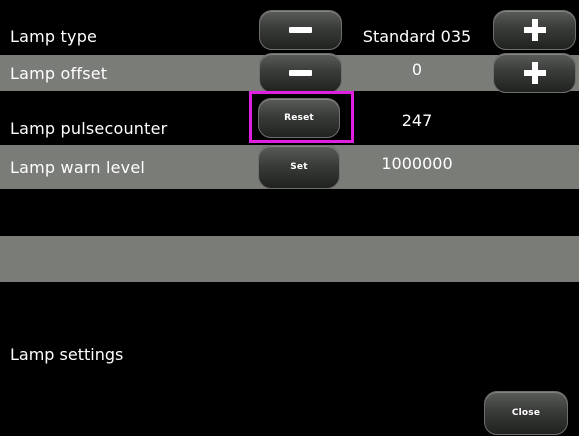 Image resolution: width=579 pixels, height=436 pixels. I want to click on lamp-pulsecounter-label: Lamp pulsecounter, so click(89, 128).